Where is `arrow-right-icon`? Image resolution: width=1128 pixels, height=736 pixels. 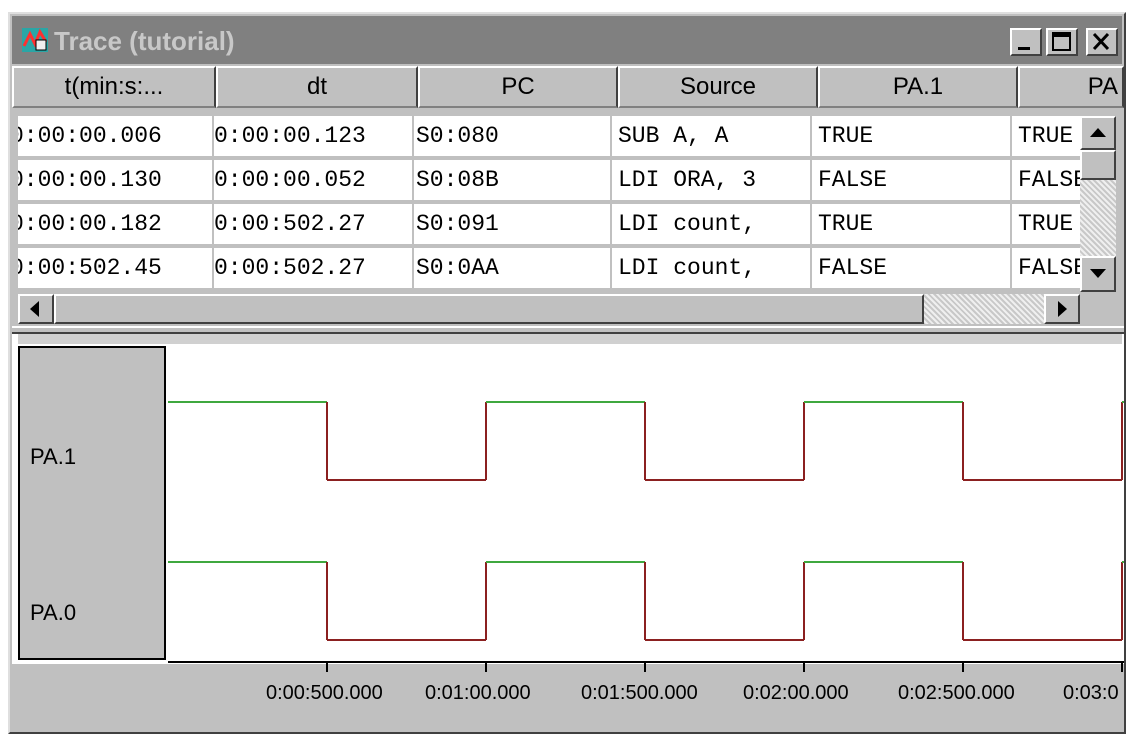
arrow-right-icon is located at coordinates (1062, 309).